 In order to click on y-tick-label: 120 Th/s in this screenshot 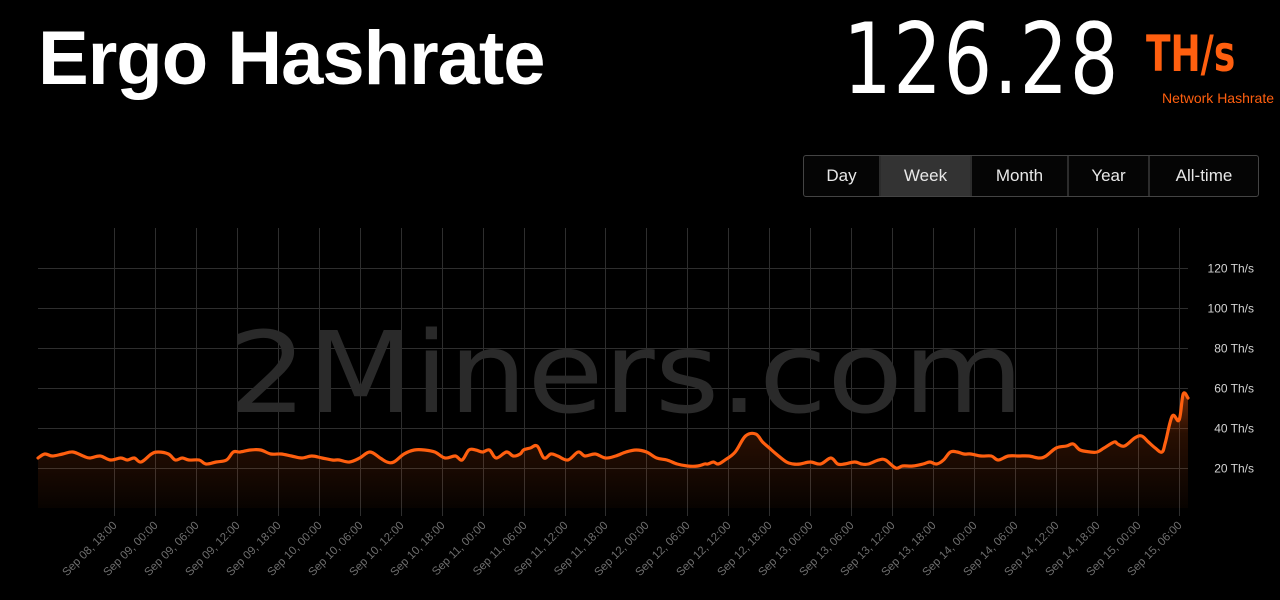, I will do `click(1231, 269)`.